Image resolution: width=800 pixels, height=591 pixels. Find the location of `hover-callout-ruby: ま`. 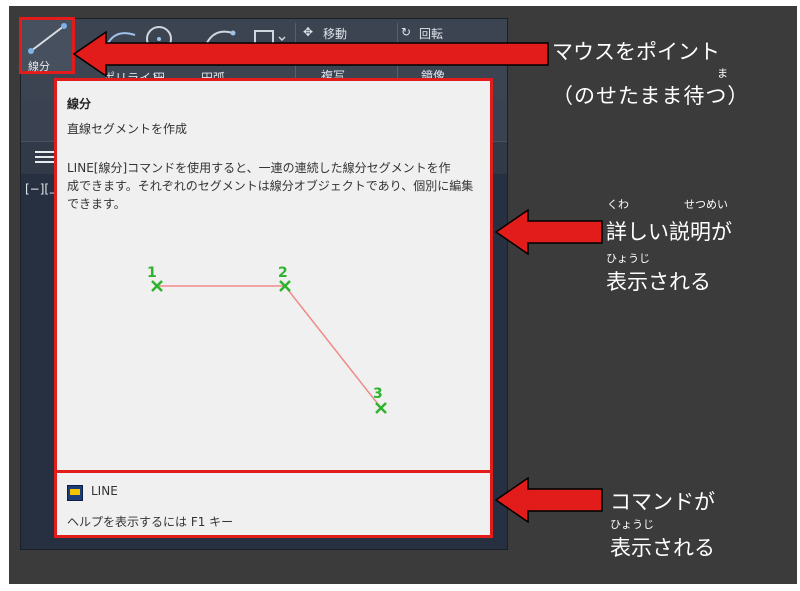

hover-callout-ruby: ま is located at coordinates (722, 73).